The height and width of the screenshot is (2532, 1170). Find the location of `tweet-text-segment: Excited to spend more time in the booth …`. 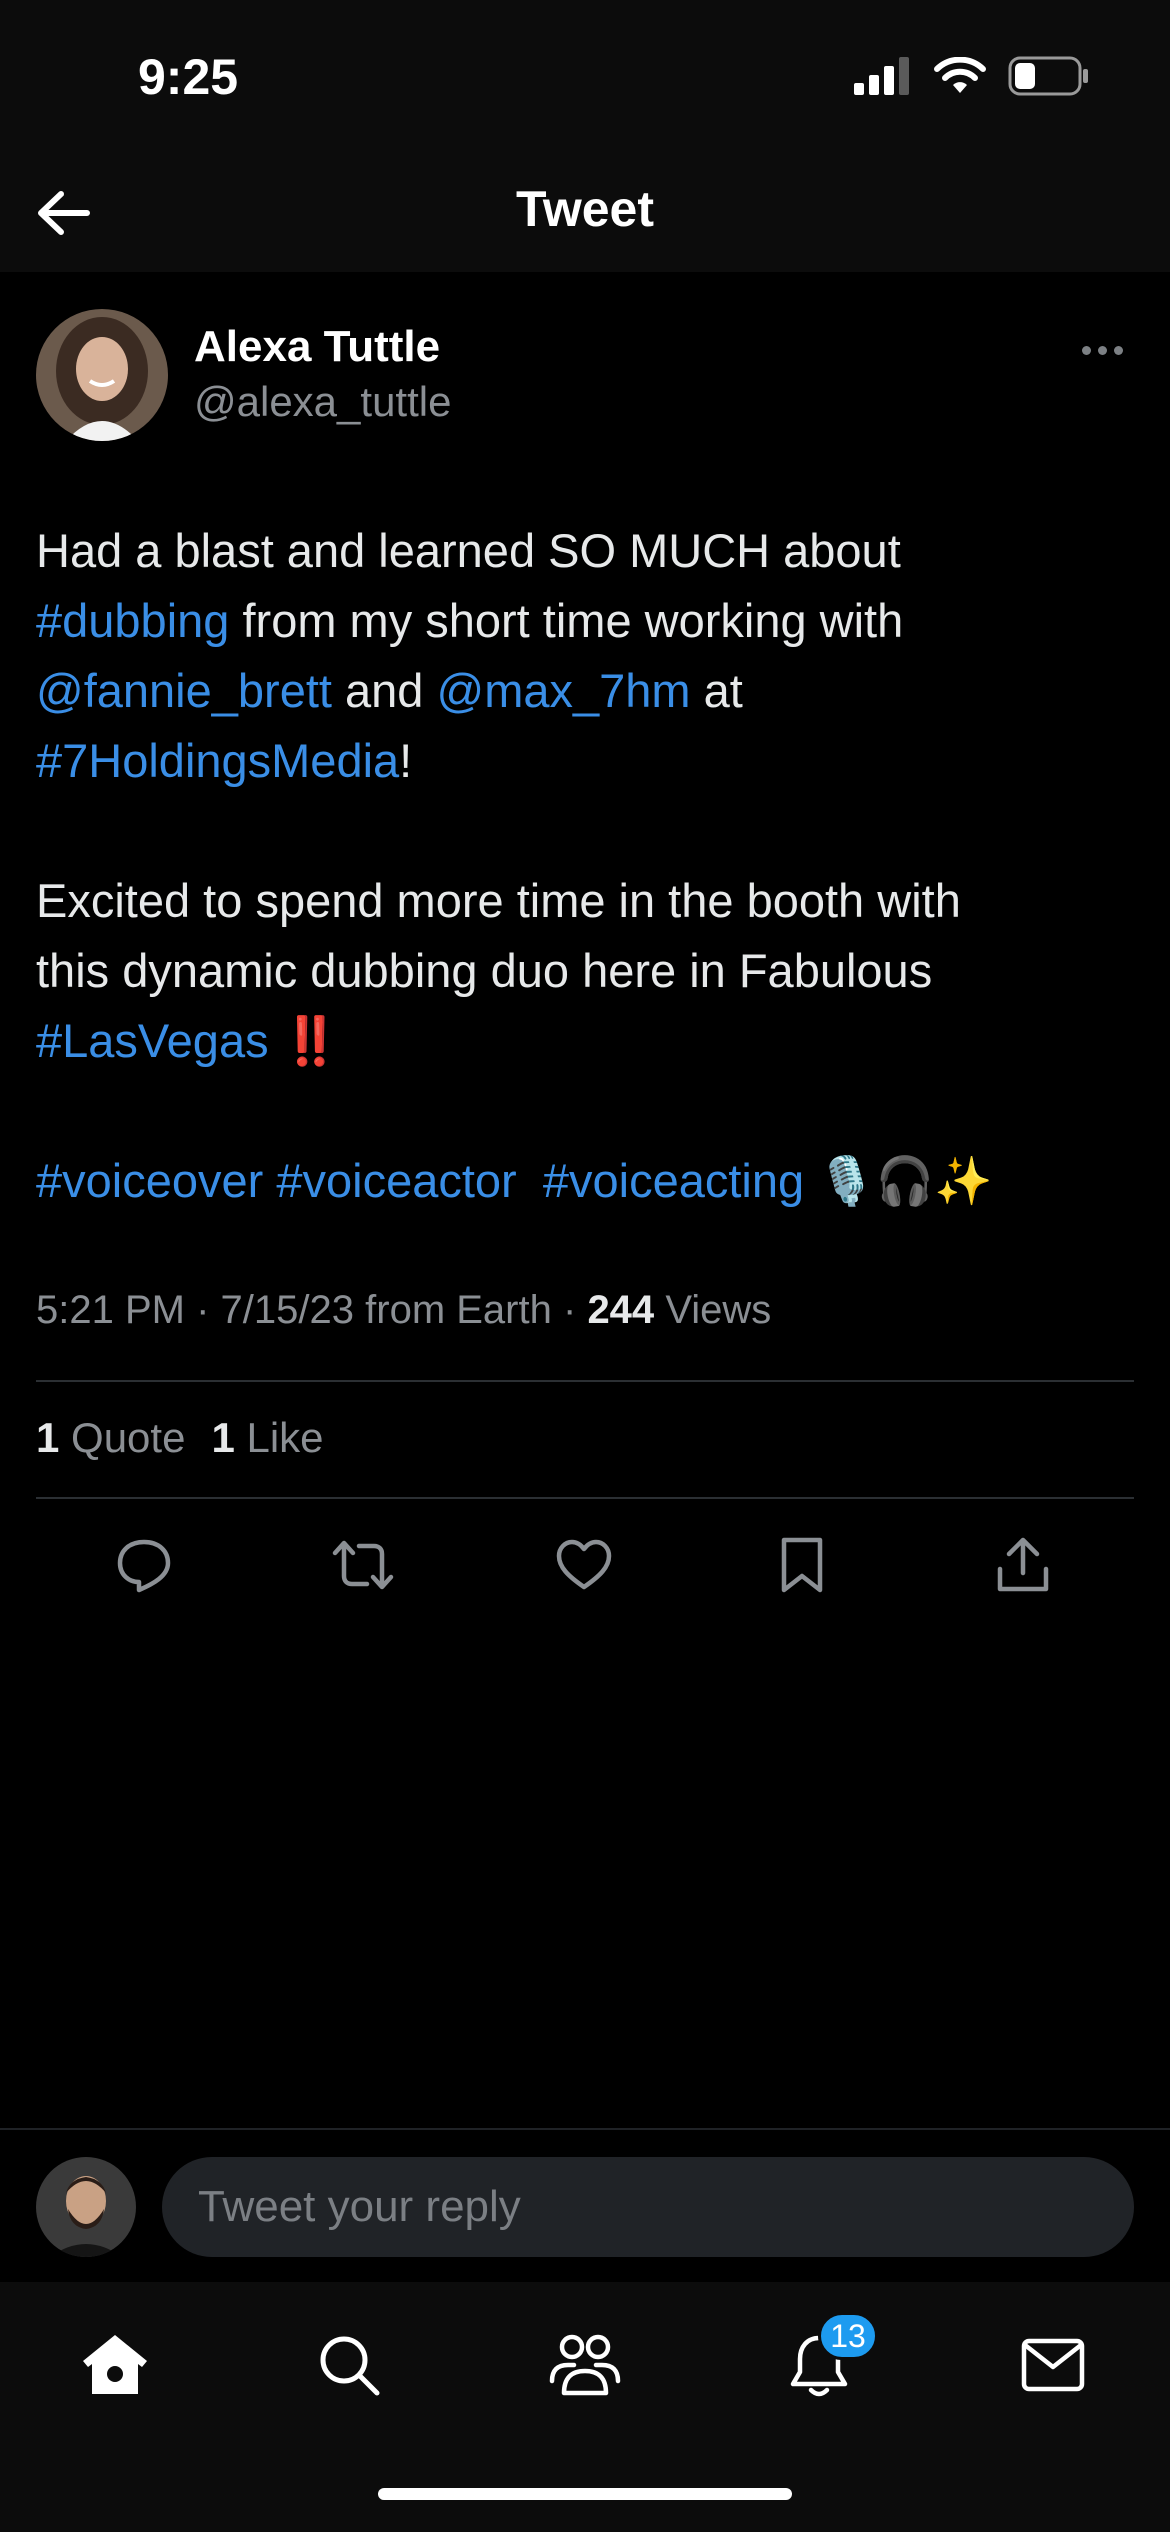

tweet-text-segment: Excited to spend more time in the booth … is located at coordinates (498, 900).